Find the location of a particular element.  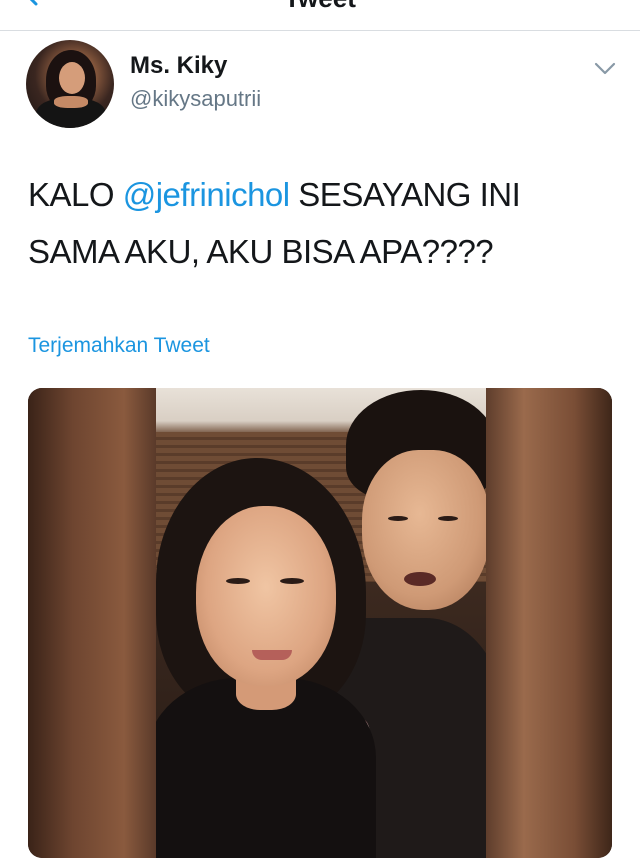

woman-eye-left is located at coordinates (238, 581).